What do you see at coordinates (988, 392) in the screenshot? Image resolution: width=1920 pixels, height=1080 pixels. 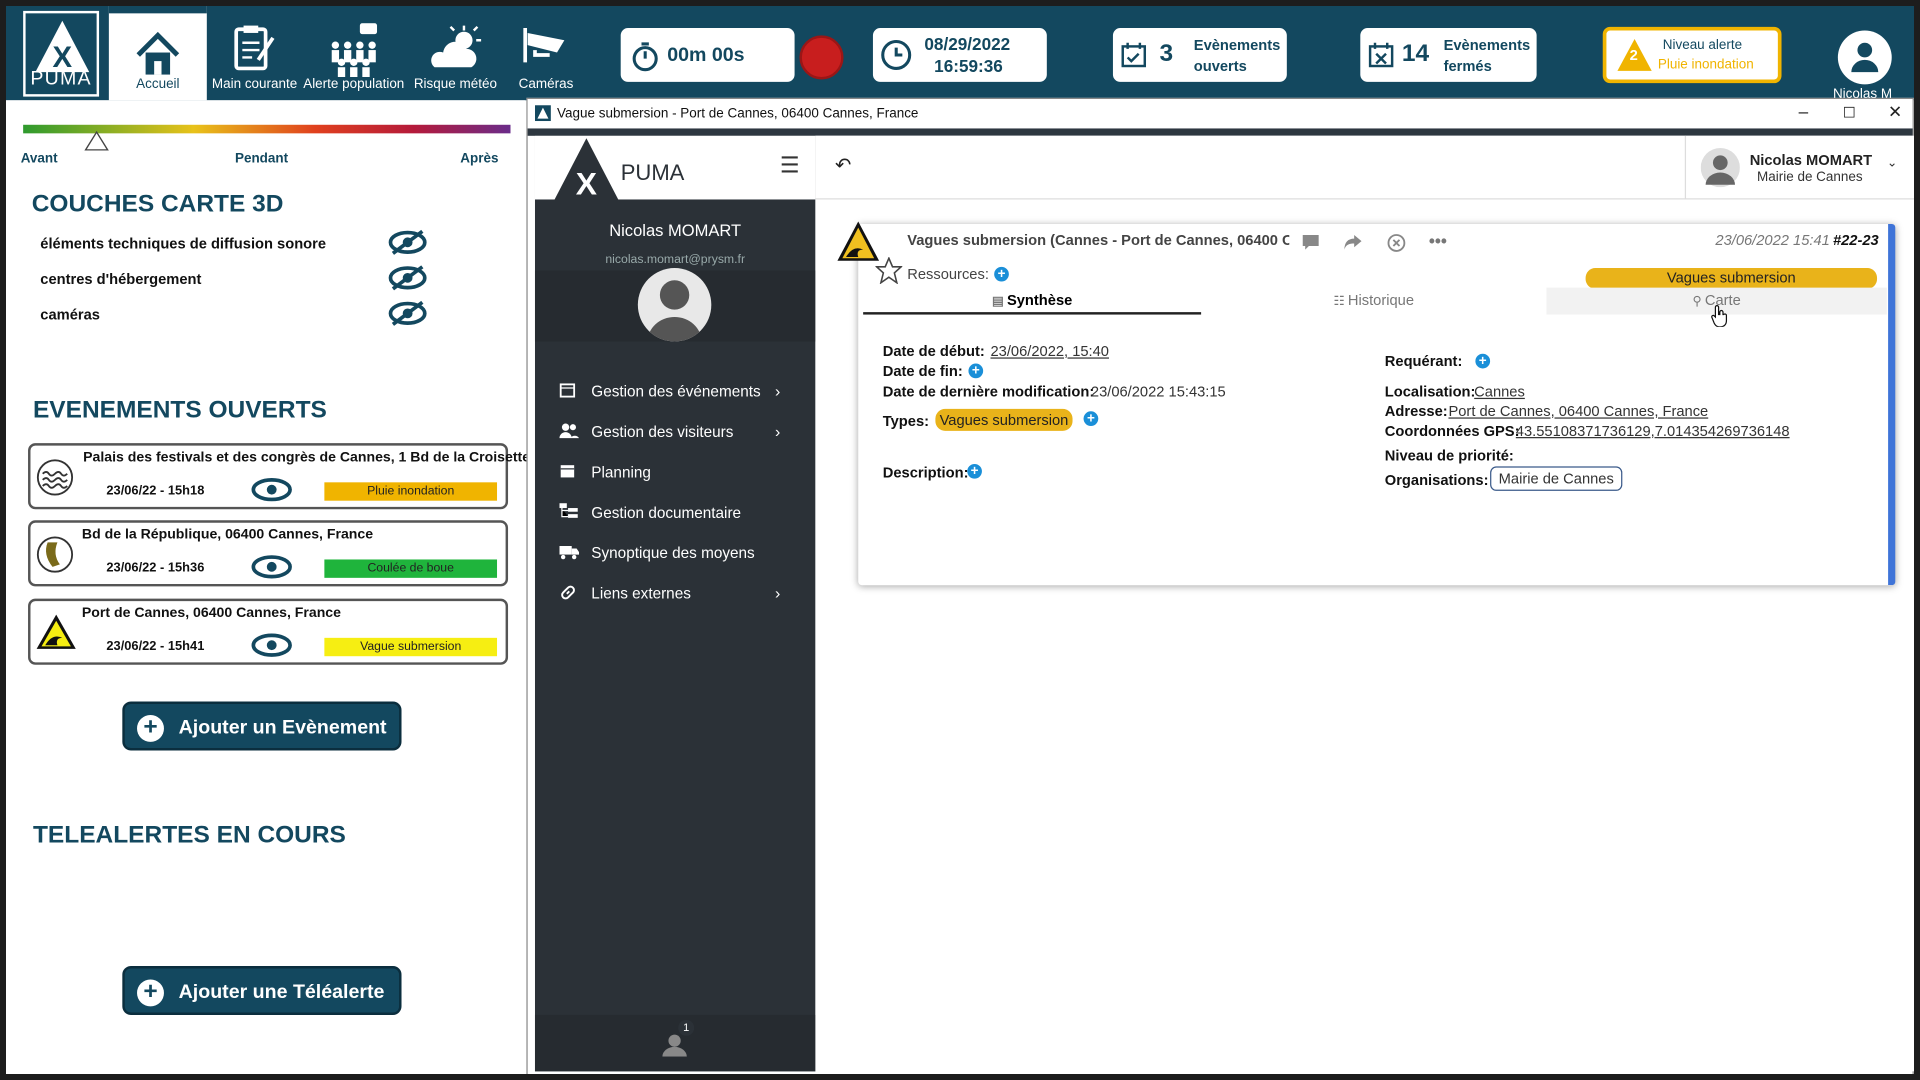 I see `modified-date-label: Date de dernière modification:` at bounding box center [988, 392].